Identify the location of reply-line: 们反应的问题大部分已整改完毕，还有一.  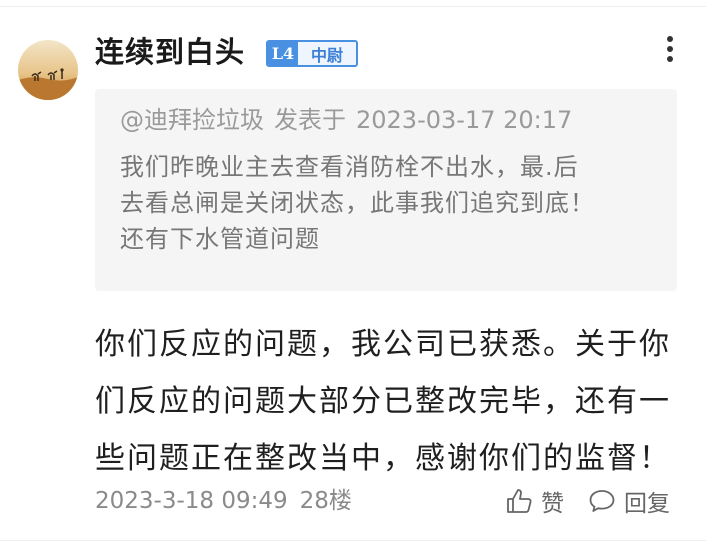
(383, 401).